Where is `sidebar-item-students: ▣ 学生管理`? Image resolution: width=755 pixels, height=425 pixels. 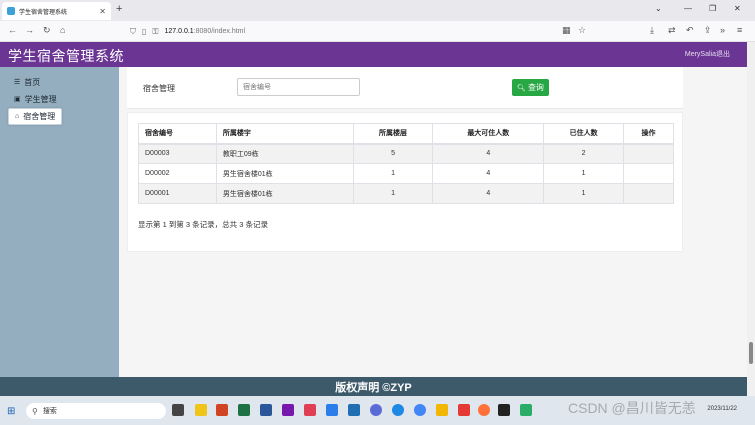 sidebar-item-students: ▣ 学生管理 is located at coordinates (35, 99).